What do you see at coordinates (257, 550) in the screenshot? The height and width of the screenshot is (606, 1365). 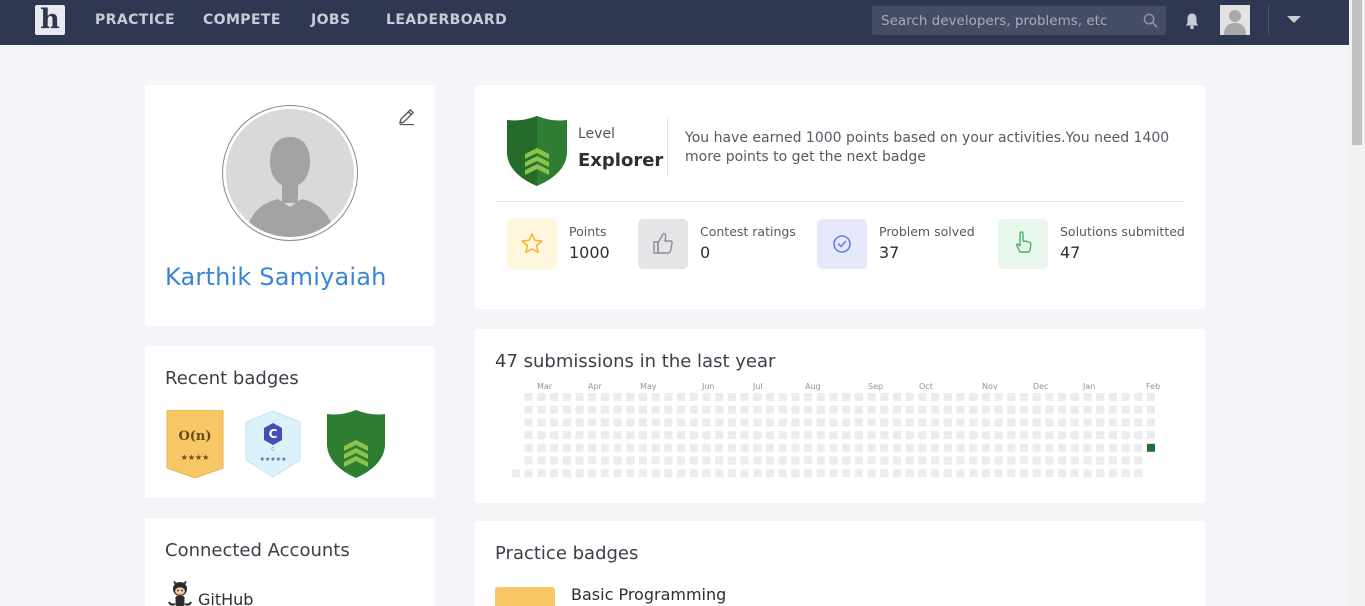 I see `connected-accounts-title: Connected Accounts` at bounding box center [257, 550].